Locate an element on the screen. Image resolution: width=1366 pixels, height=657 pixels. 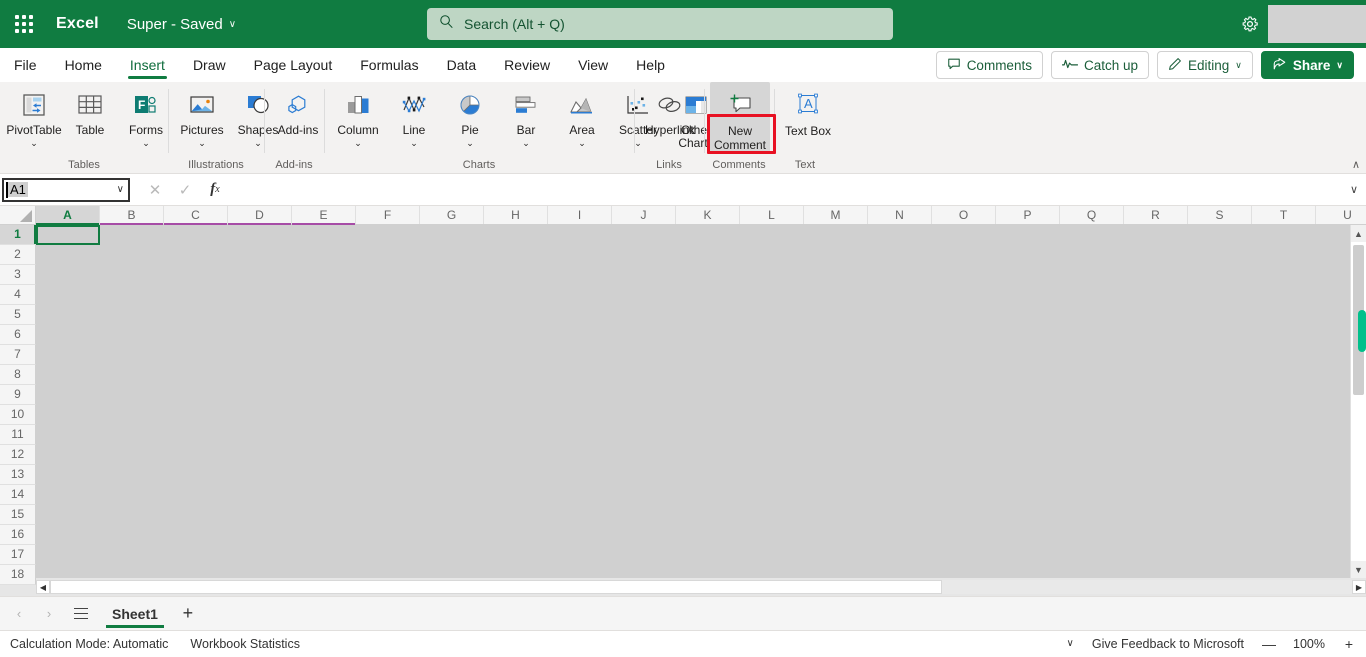
tab-page-layout: Page Layout is located at coordinates (293, 65).